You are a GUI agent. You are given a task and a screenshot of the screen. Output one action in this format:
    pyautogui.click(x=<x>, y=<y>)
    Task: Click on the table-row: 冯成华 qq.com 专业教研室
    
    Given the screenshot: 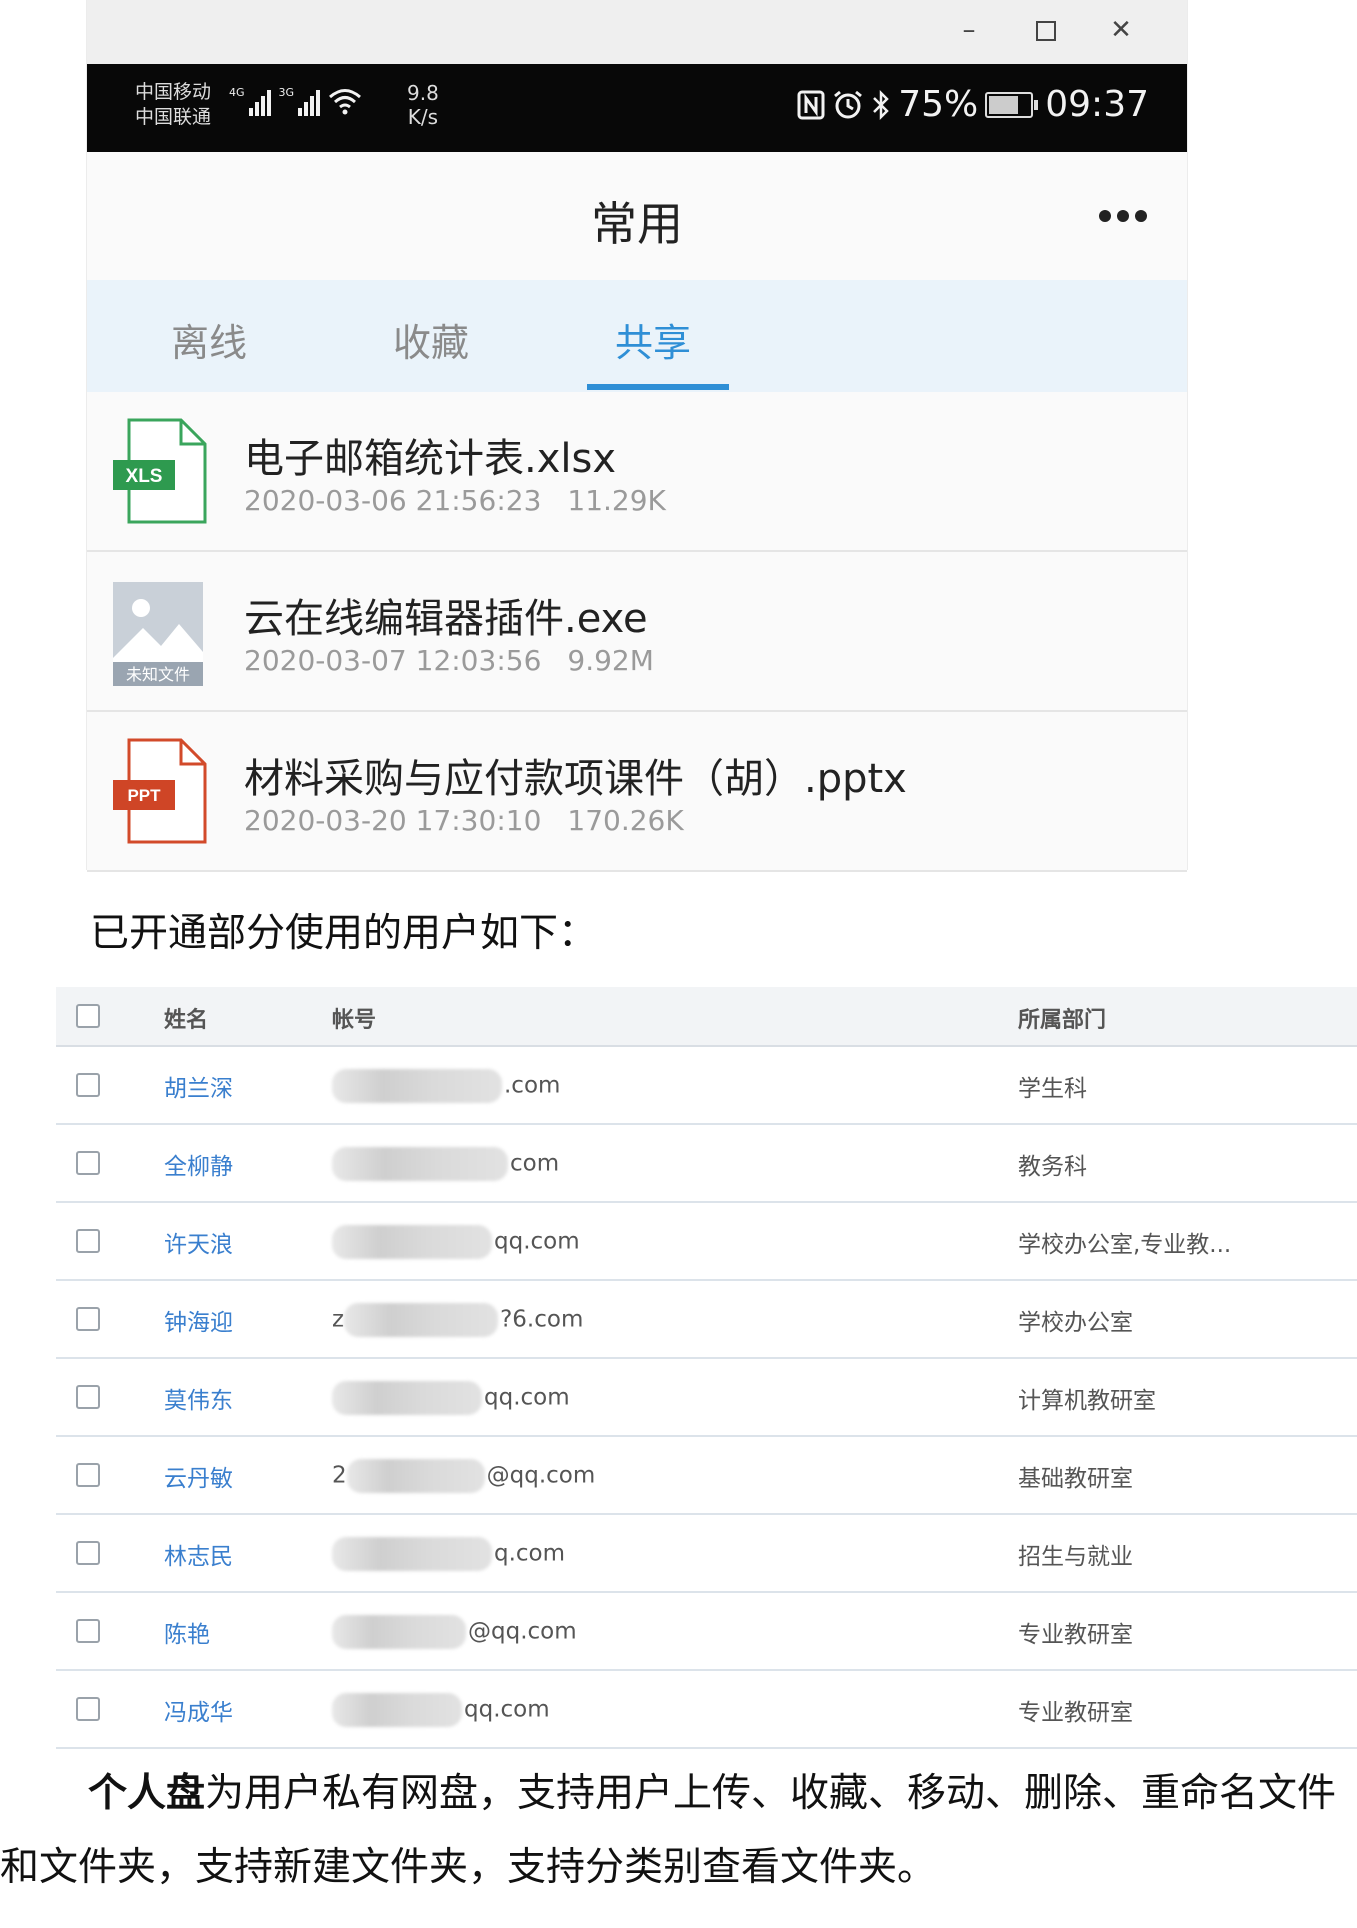 What is the action you would take?
    pyautogui.click(x=706, y=1710)
    